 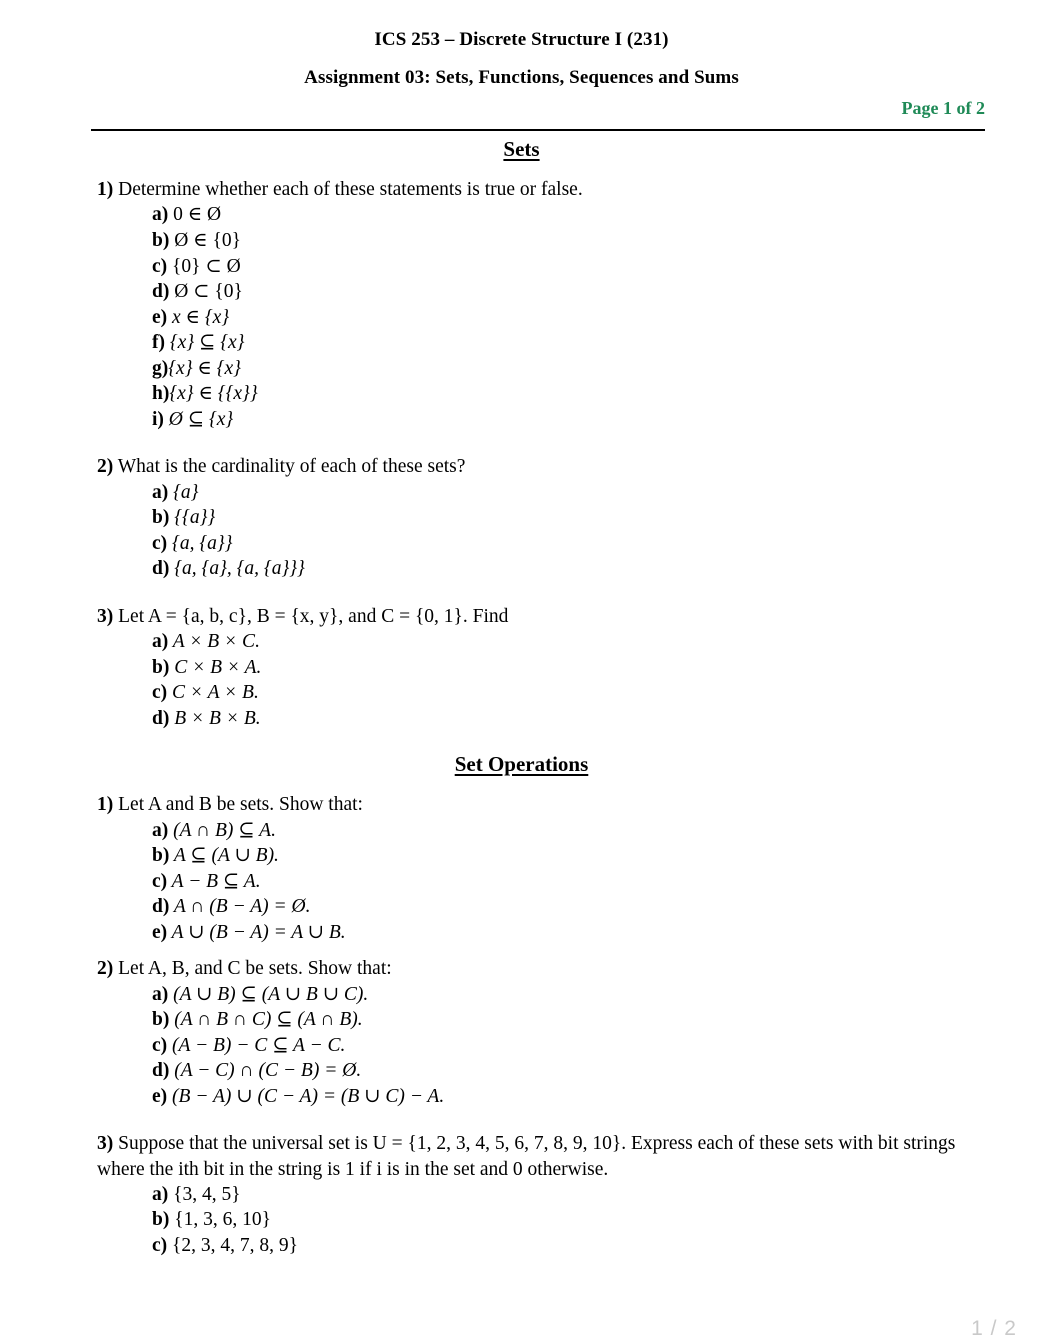 What do you see at coordinates (158, 419) in the screenshot?
I see `item-label: i)` at bounding box center [158, 419].